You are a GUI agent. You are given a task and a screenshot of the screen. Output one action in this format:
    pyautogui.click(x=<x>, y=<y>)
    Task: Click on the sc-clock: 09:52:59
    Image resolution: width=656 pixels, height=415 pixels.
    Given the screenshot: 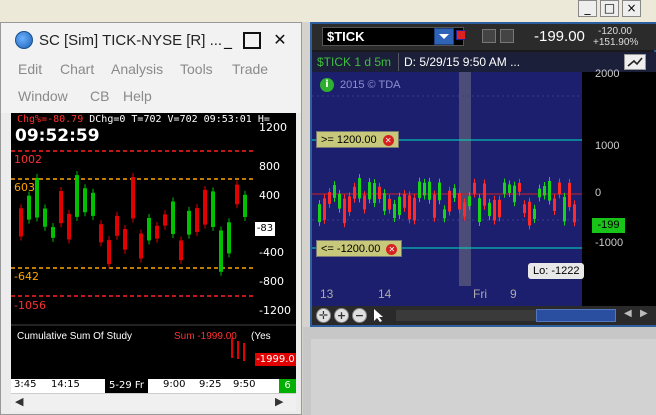 What is the action you would take?
    pyautogui.click(x=57, y=136)
    